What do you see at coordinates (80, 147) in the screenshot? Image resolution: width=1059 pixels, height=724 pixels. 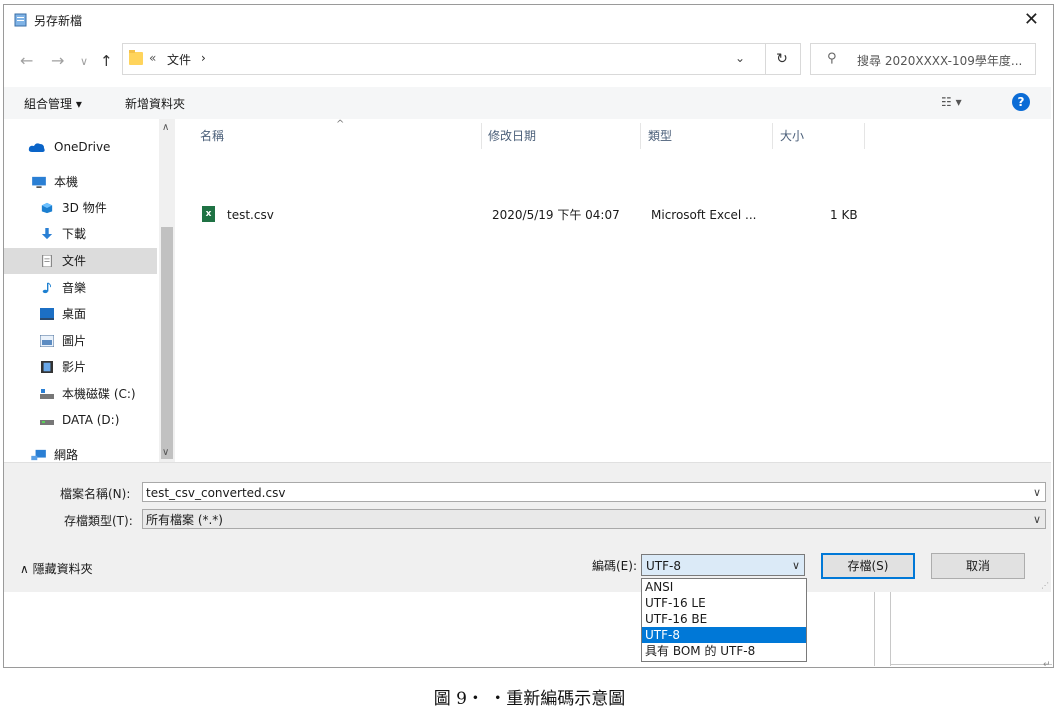 I see `nav-item-onedrive: OneDrive` at bounding box center [80, 147].